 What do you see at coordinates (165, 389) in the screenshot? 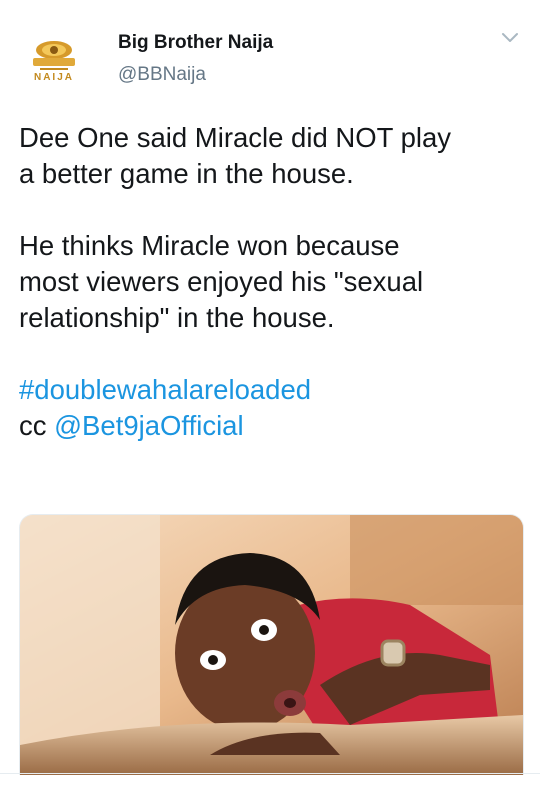
I see `hashtag-link: #doublewahalareloaded` at bounding box center [165, 389].